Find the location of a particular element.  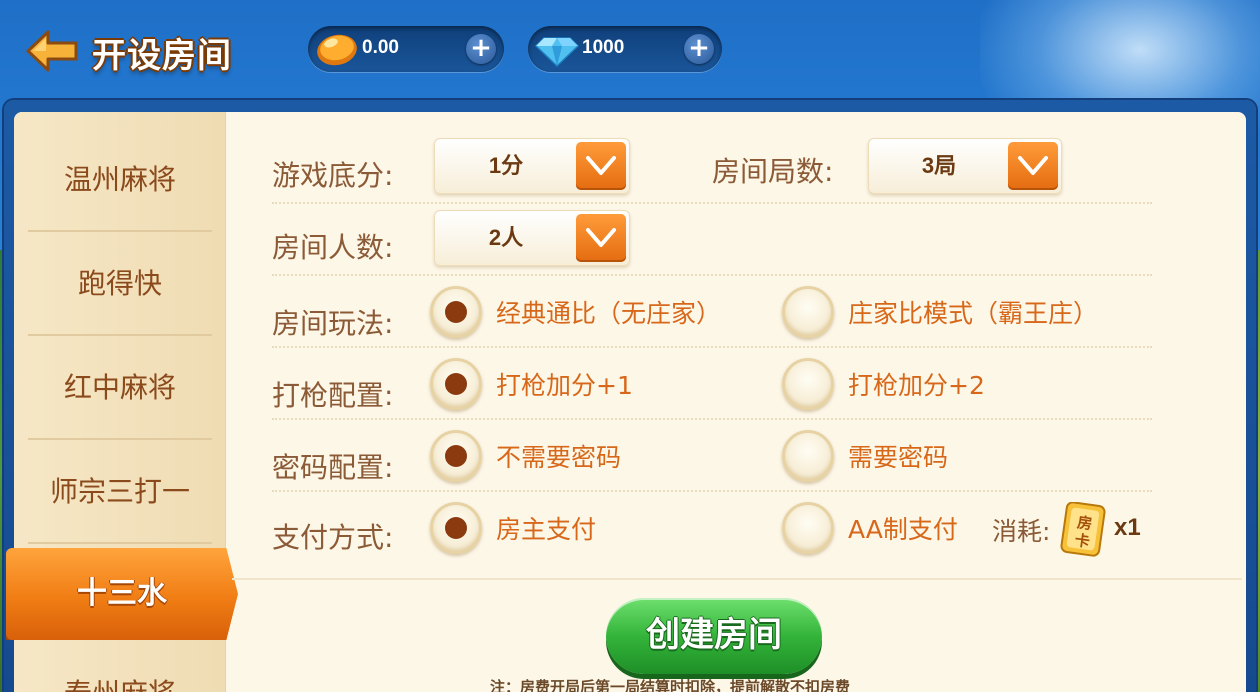

play-mode-classic-label: 经典通比（无庄家） is located at coordinates (608, 312).